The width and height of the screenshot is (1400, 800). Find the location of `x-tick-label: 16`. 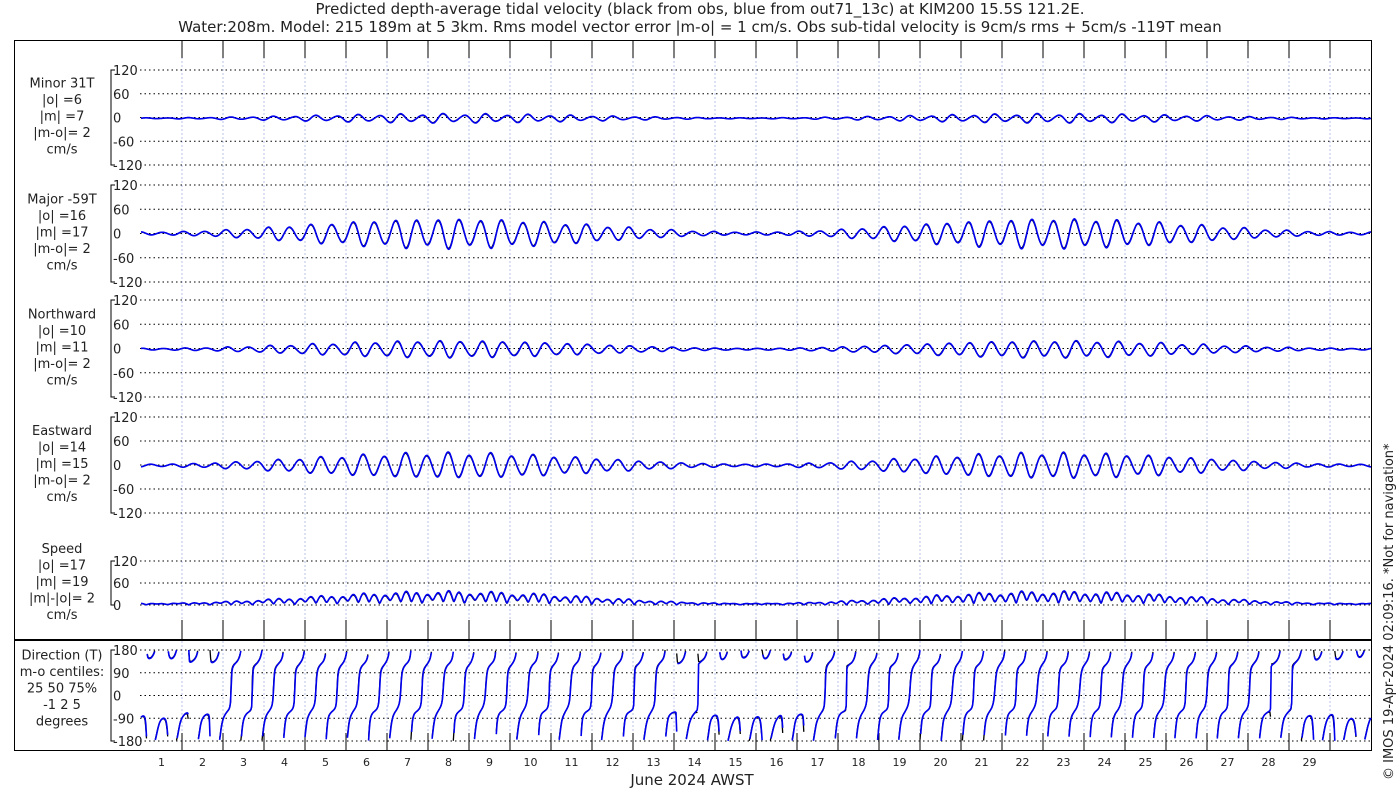

x-tick-label: 16 is located at coordinates (777, 762).